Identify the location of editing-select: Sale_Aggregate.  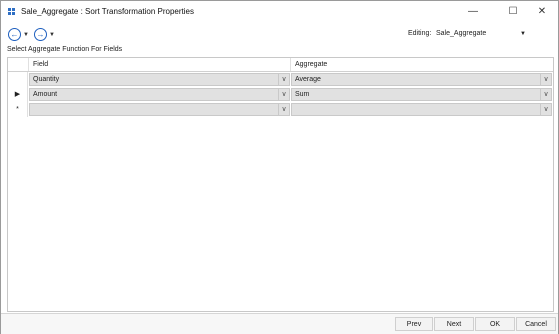
(481, 33).